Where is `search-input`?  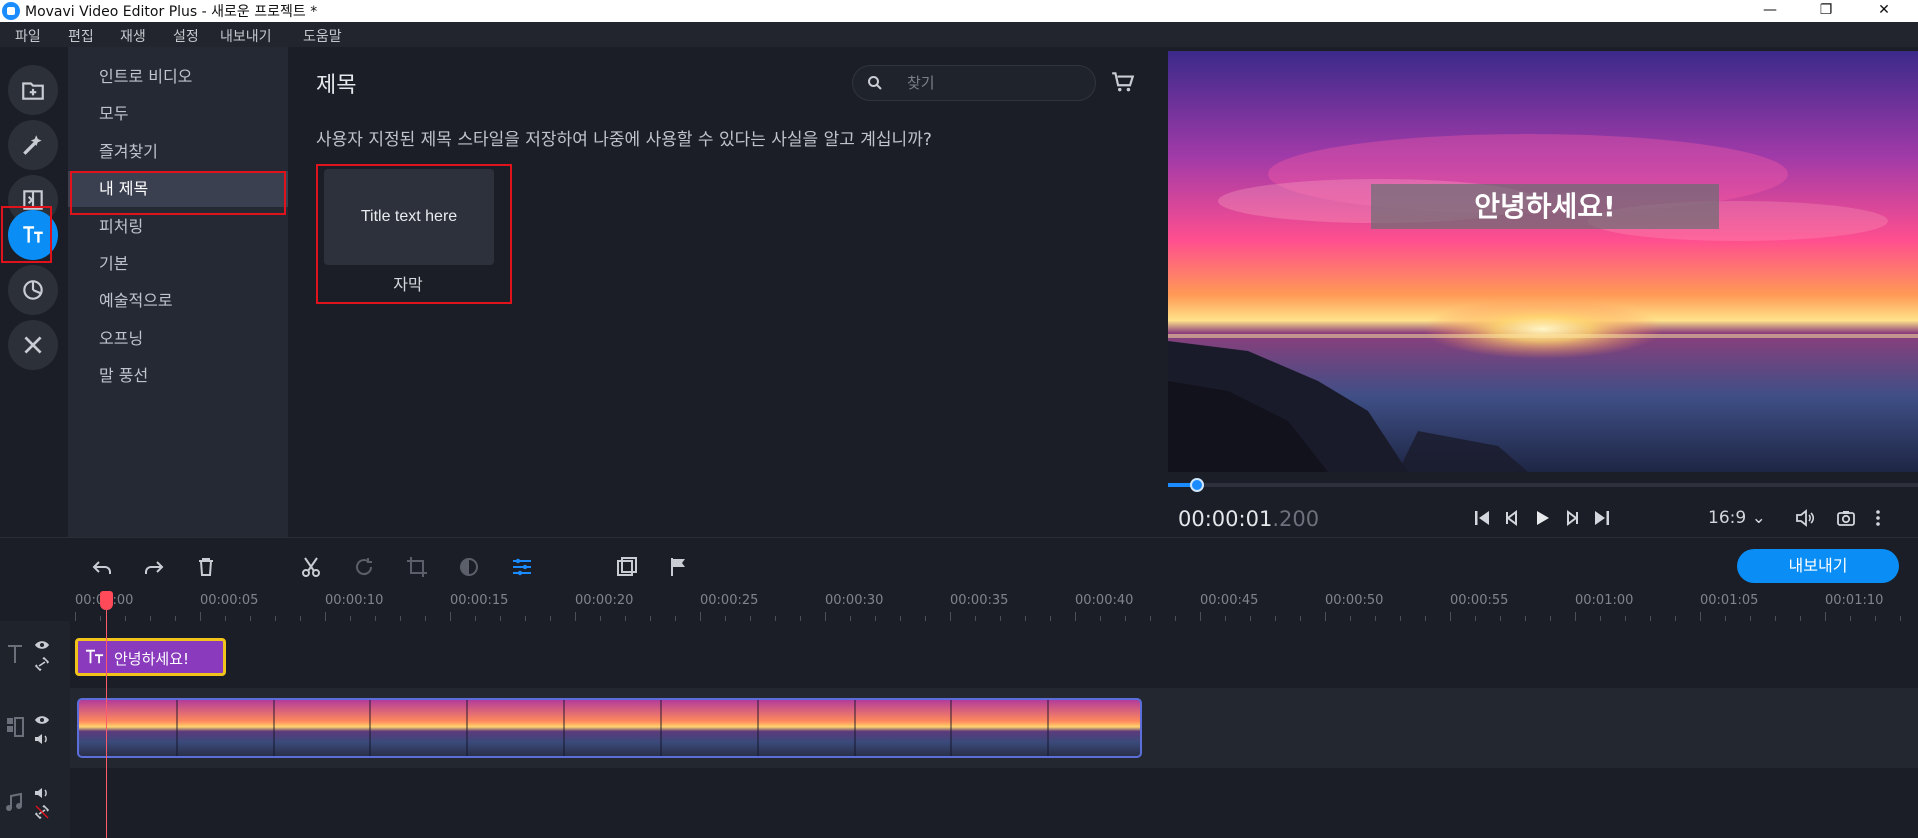 search-input is located at coordinates (995, 83).